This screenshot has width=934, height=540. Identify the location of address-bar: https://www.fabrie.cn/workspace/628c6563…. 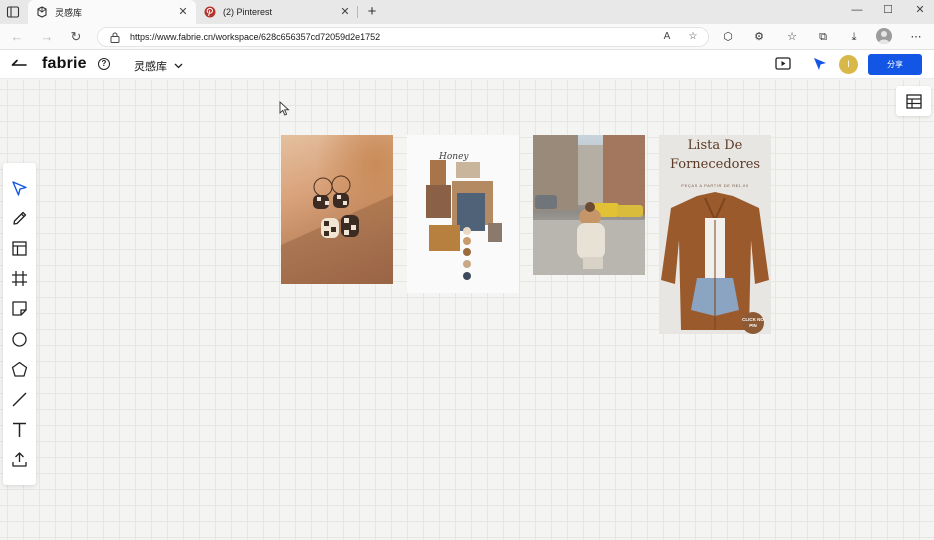
(403, 37).